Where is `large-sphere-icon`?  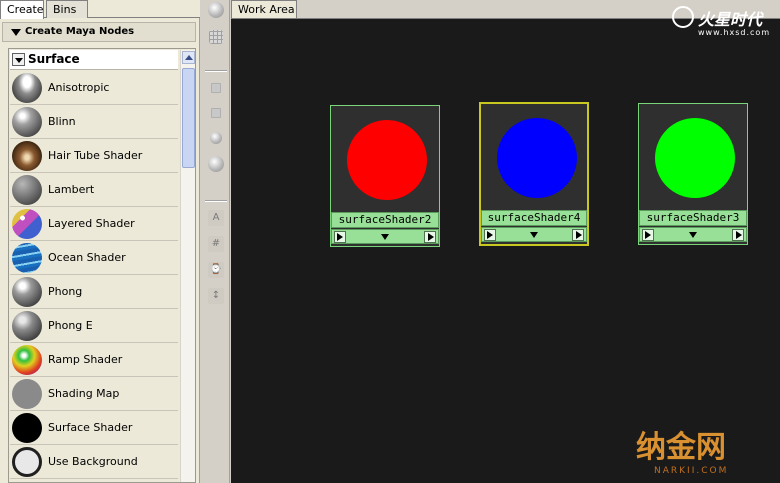 large-sphere-icon is located at coordinates (216, 164).